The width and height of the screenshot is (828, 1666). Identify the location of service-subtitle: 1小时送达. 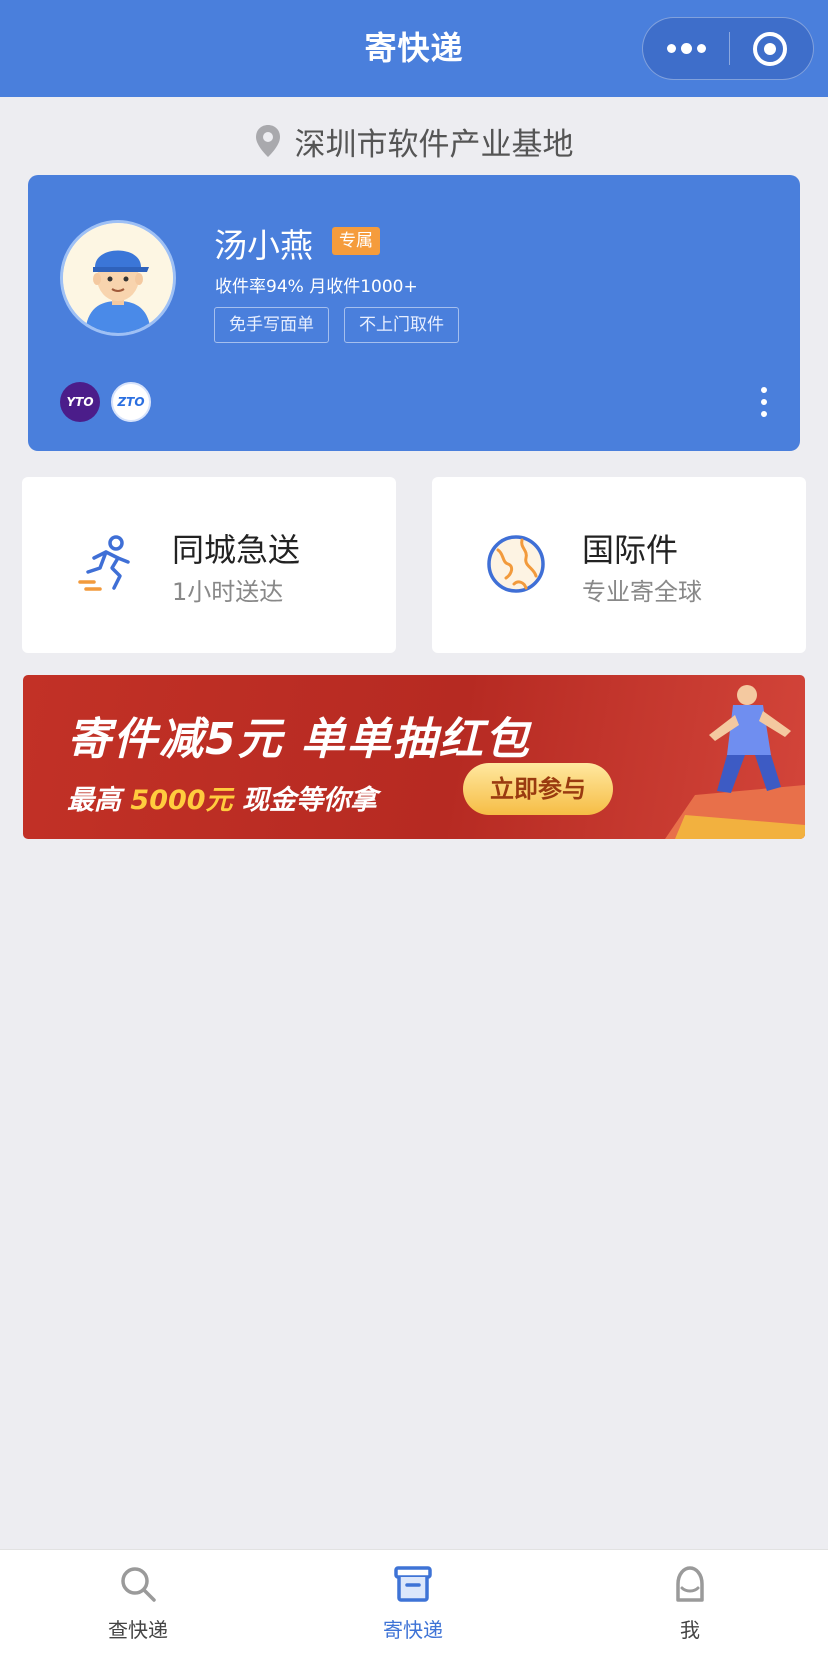
(228, 592).